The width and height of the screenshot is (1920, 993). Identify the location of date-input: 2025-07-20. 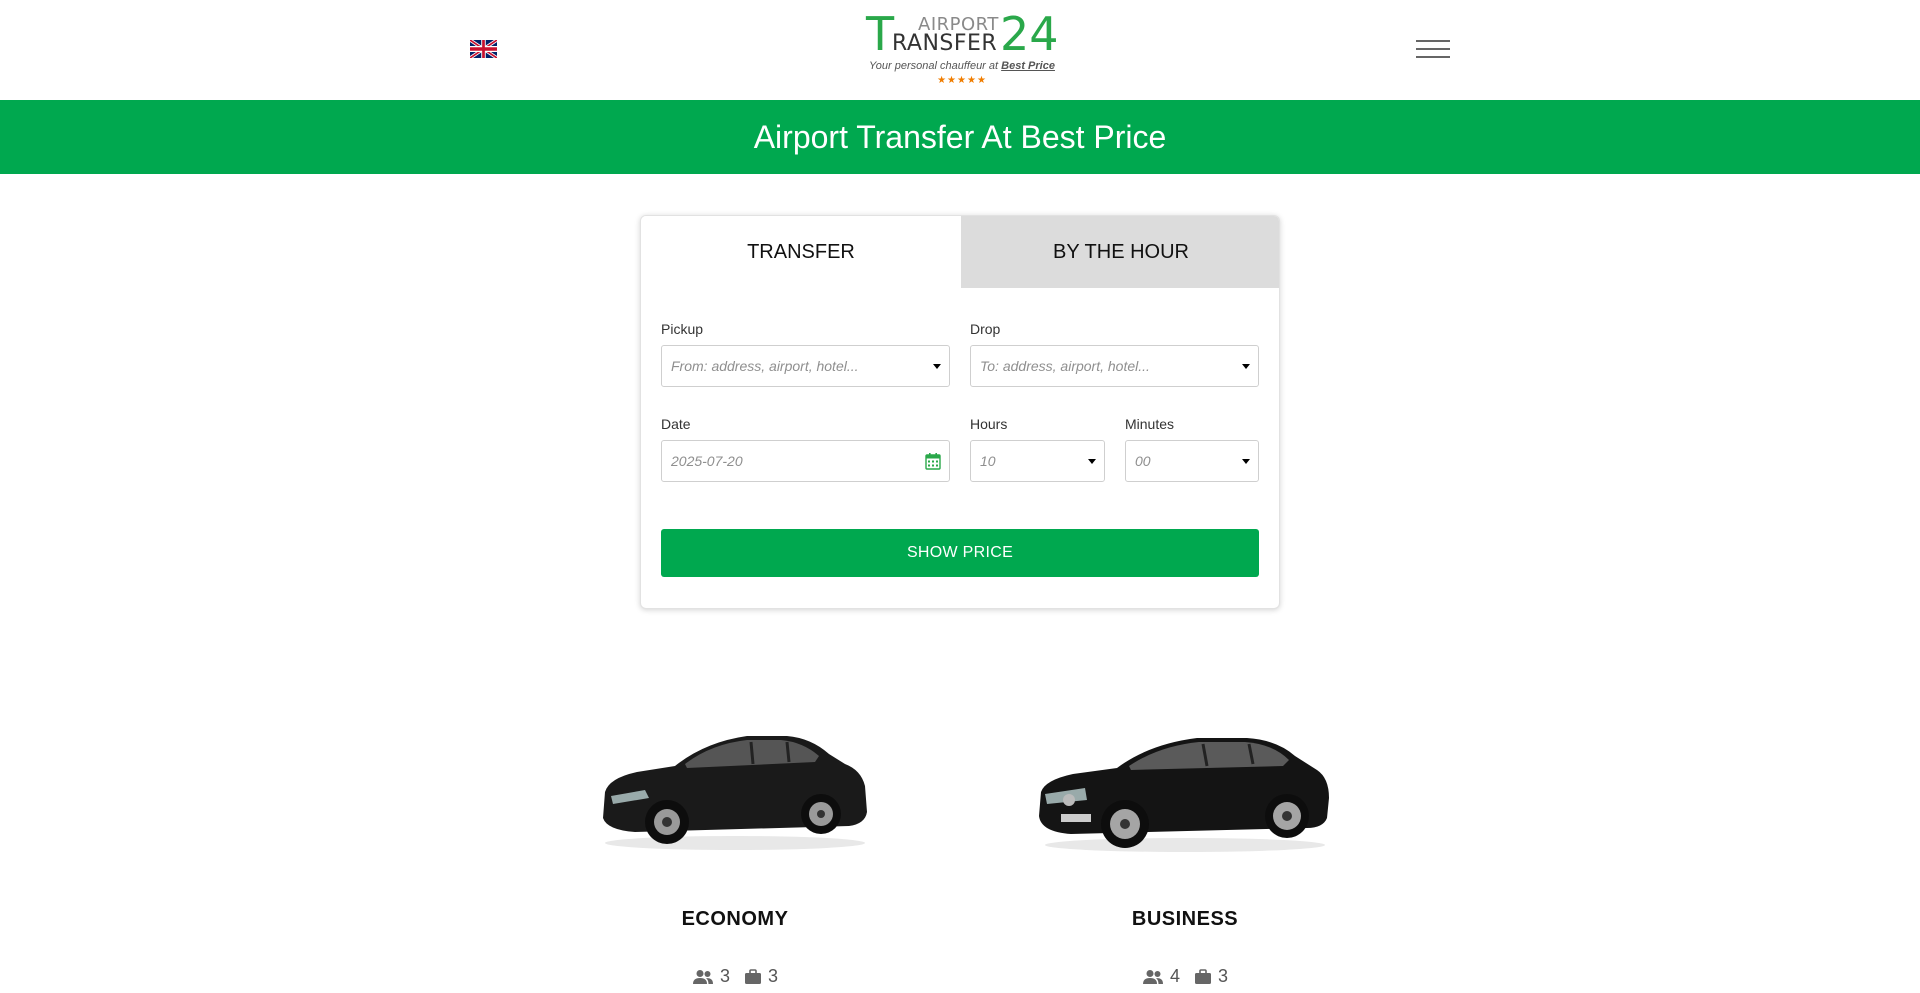
(805, 461).